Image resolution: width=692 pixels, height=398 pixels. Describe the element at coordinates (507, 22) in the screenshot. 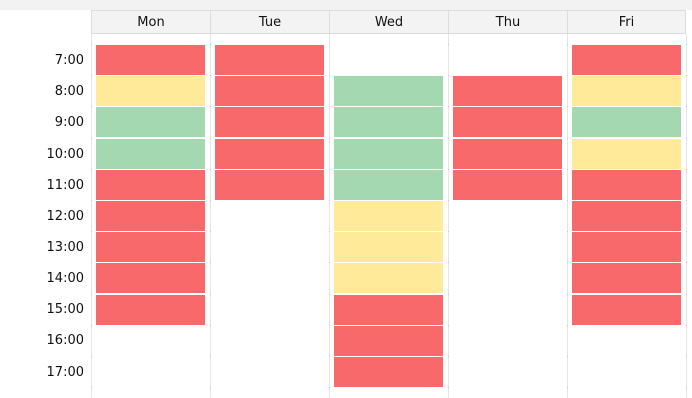

I see `day-header-thu: Thu` at that location.